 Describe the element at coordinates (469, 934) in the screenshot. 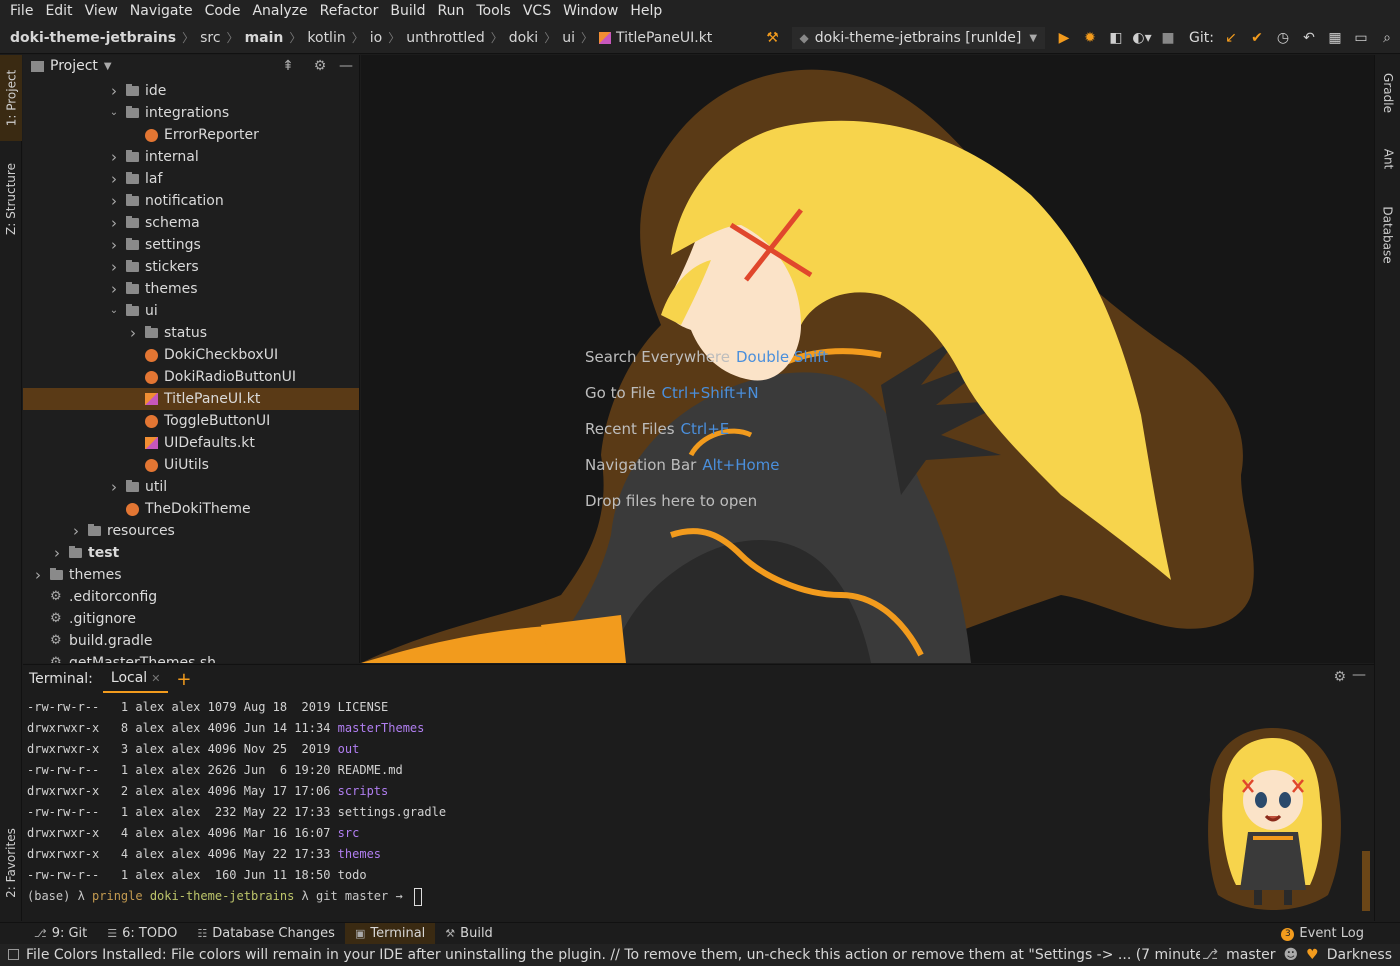

I see `tool-tab-build: ⚒ Build` at that location.